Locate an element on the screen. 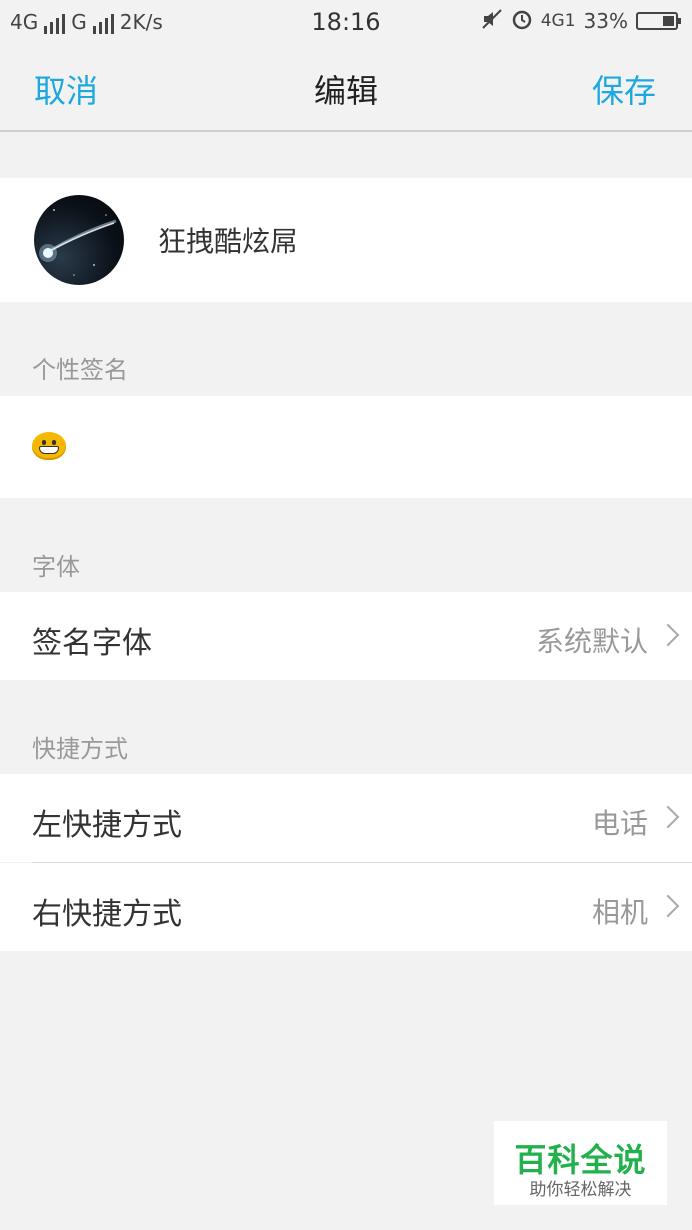  left-shortcut-title: 左快捷方式 is located at coordinates (107, 825).